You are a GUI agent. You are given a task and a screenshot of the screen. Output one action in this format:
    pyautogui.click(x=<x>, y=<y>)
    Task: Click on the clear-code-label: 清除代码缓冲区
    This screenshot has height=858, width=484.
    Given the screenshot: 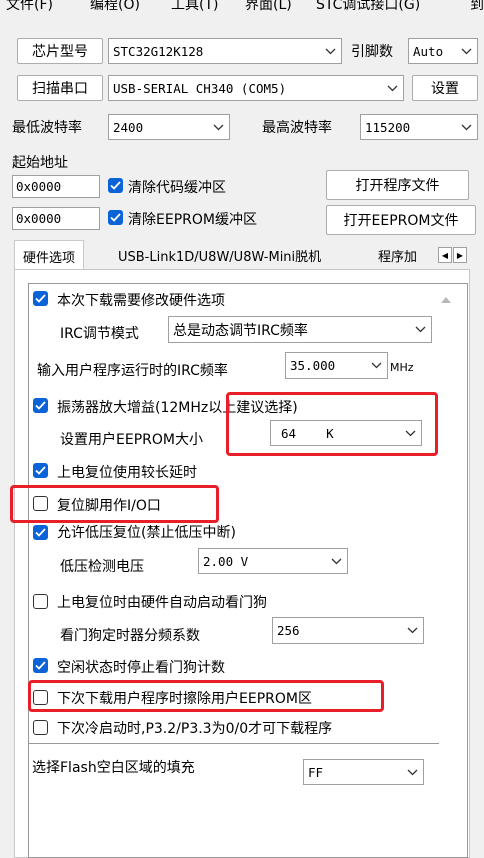 What is the action you would take?
    pyautogui.click(x=177, y=188)
    